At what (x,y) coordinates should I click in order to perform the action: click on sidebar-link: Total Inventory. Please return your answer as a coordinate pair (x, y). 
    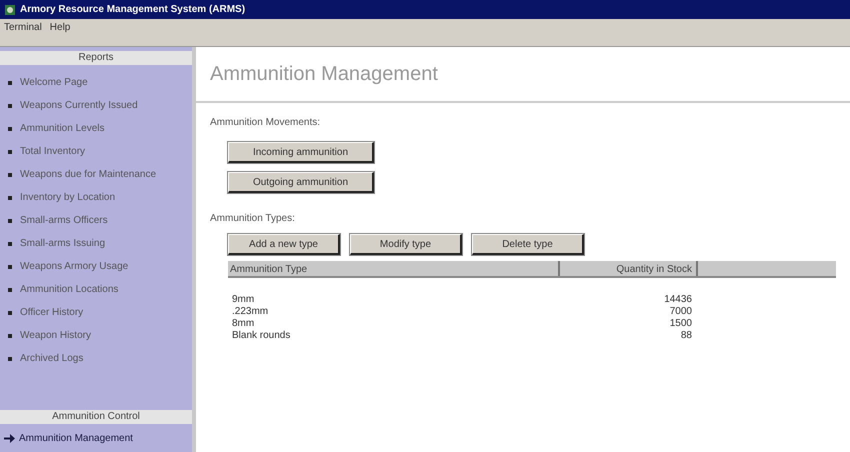
    Looking at the image, I should click on (53, 151).